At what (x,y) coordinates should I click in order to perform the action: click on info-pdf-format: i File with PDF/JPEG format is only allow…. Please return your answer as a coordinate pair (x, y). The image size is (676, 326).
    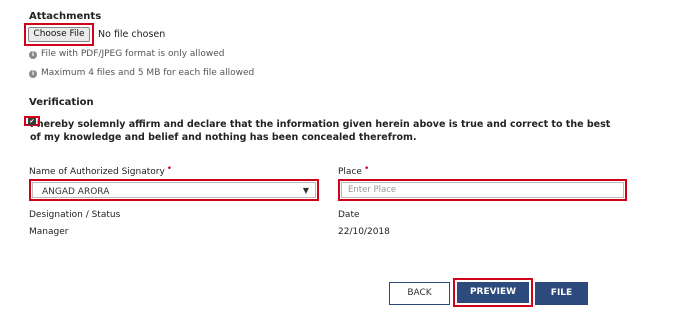
    Looking at the image, I should click on (127, 54).